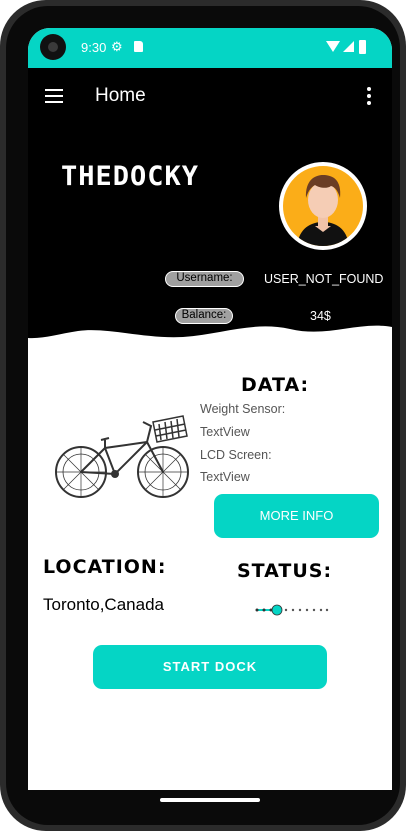 This screenshot has height=831, width=406. I want to click on balance-value: 34$, so click(320, 316).